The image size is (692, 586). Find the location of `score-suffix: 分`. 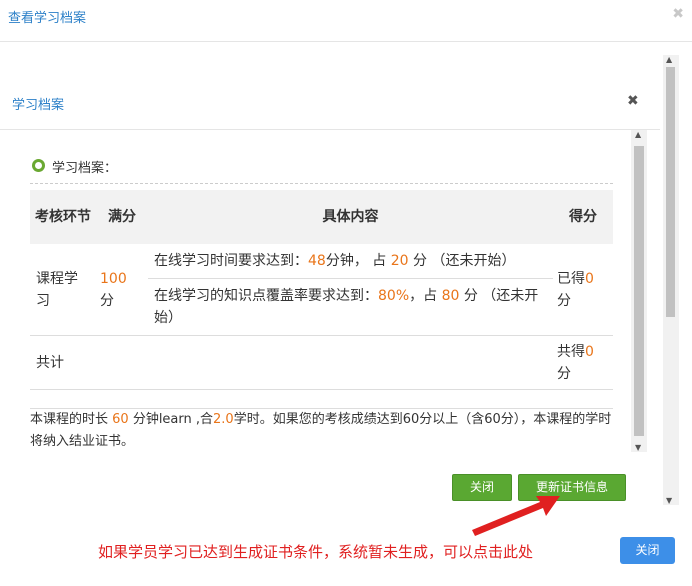

score-suffix: 分 is located at coordinates (564, 300).